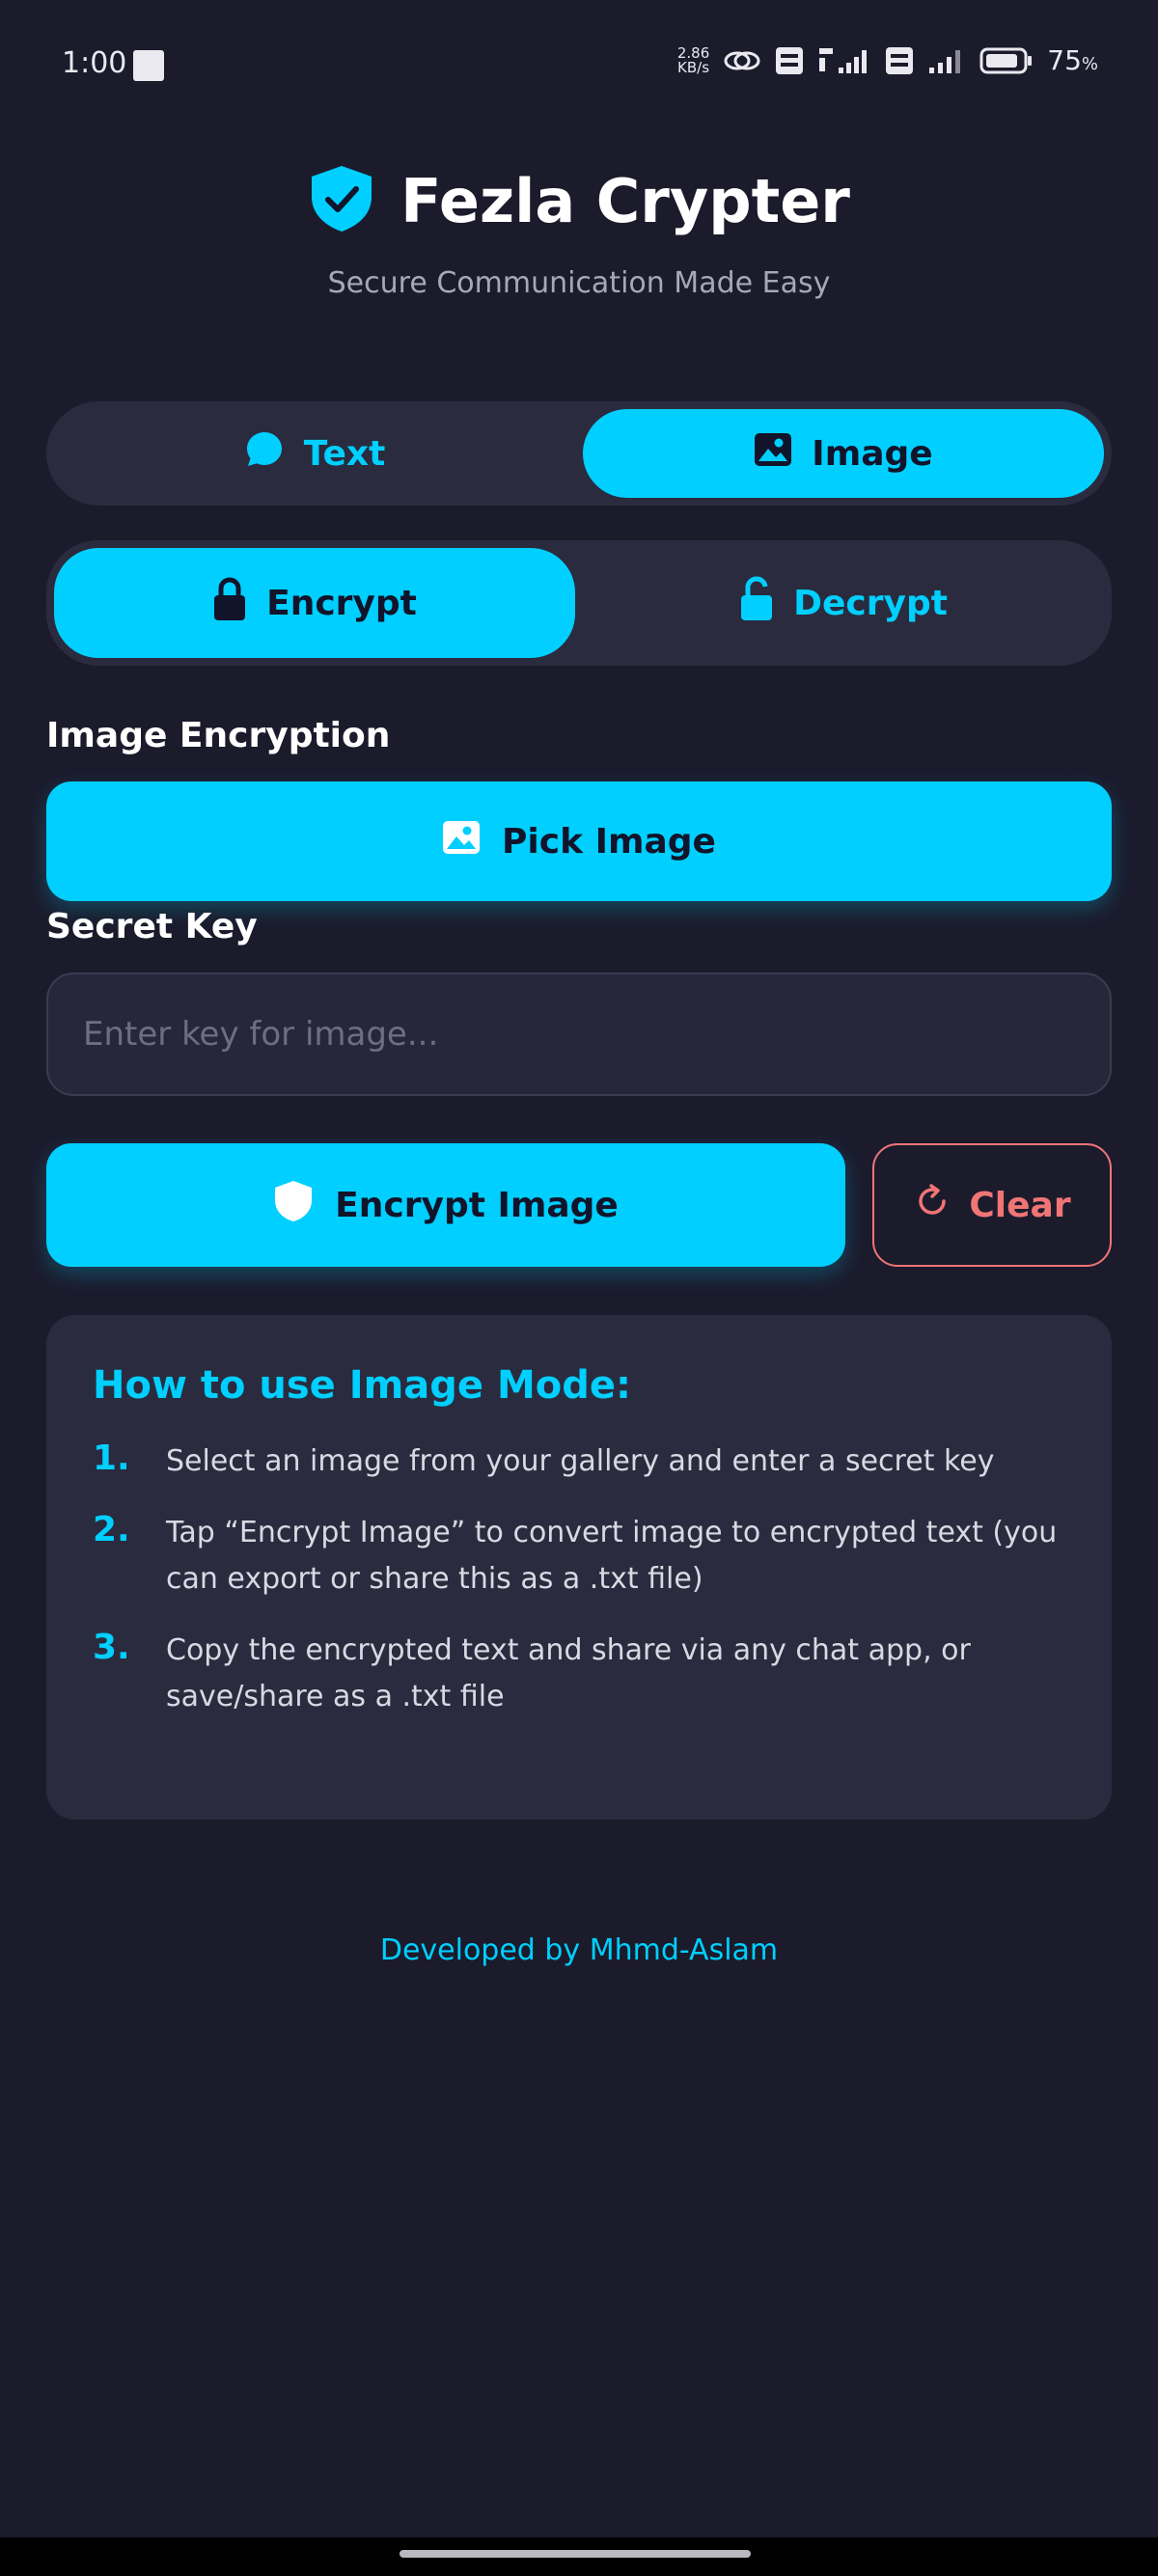  Describe the element at coordinates (341, 603) in the screenshot. I see `tab-encrypt-label: Encrypt` at that location.